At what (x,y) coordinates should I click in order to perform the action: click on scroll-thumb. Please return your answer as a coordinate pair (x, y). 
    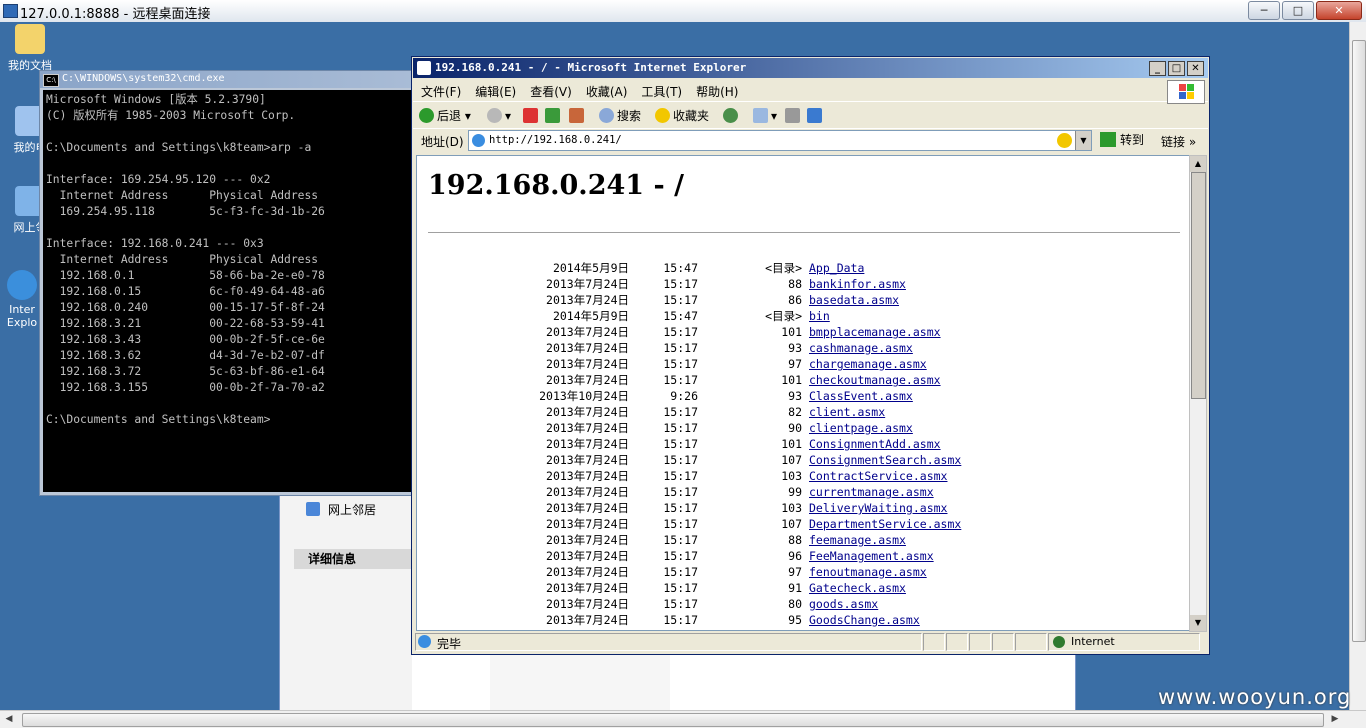
    Looking at the image, I should click on (1198, 285).